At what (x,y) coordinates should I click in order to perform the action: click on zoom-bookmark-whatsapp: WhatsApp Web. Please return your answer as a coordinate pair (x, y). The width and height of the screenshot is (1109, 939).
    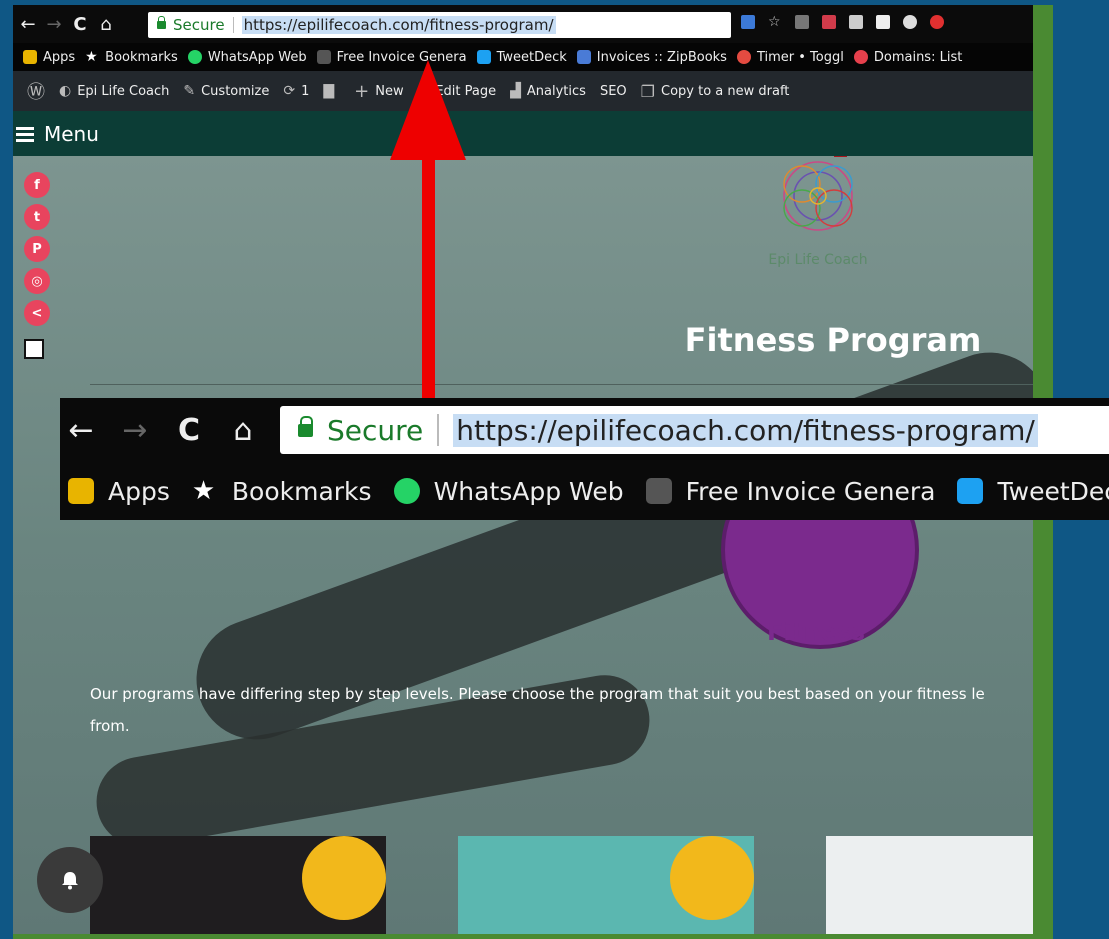
    Looking at the image, I should click on (508, 491).